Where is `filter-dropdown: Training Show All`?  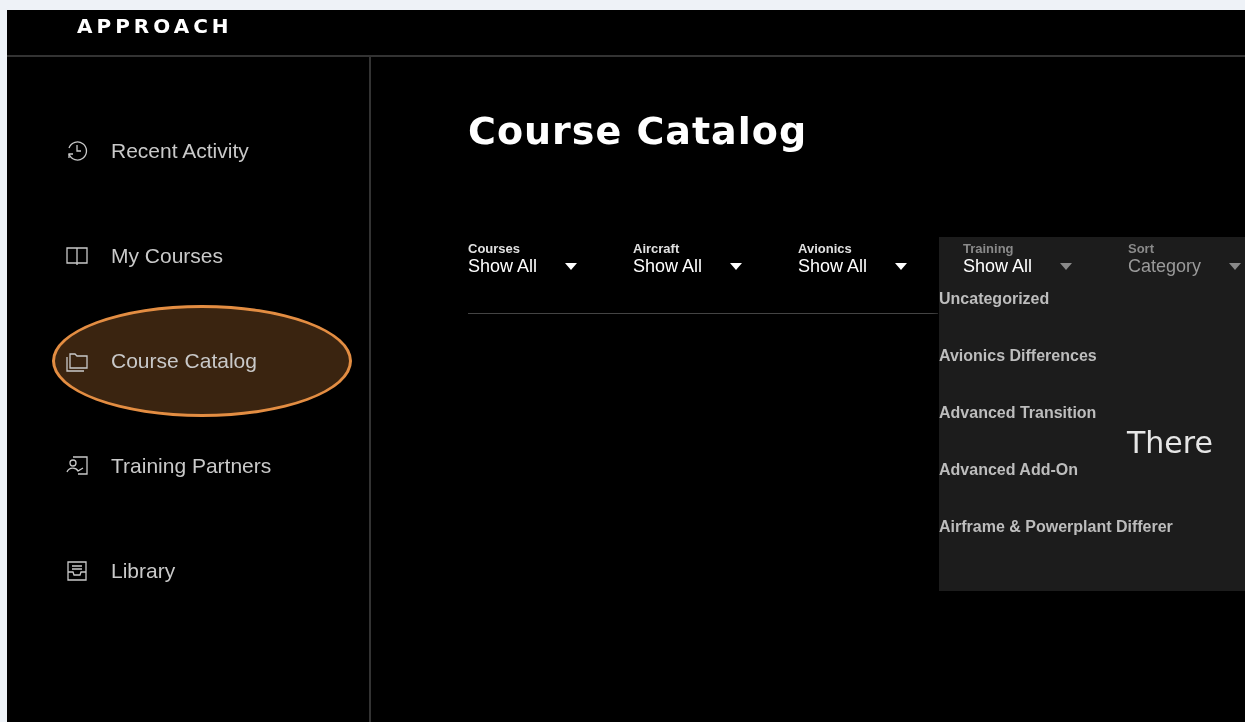
filter-dropdown: Training Show All is located at coordinates (1018, 259).